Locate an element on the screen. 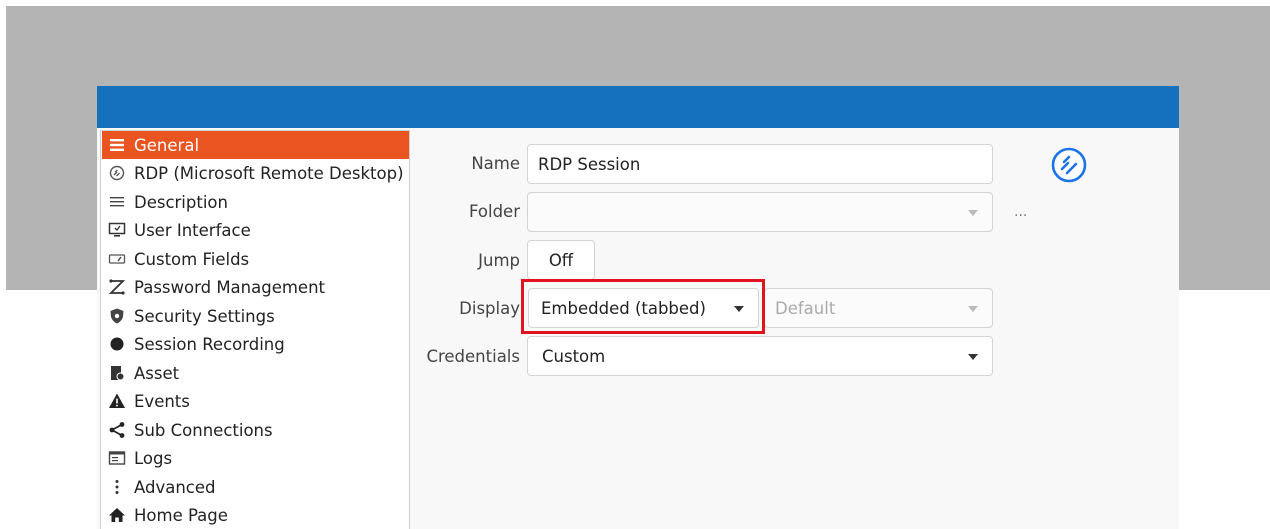  sidebar-item-sub-connections: Sub Connections is located at coordinates (255, 430).